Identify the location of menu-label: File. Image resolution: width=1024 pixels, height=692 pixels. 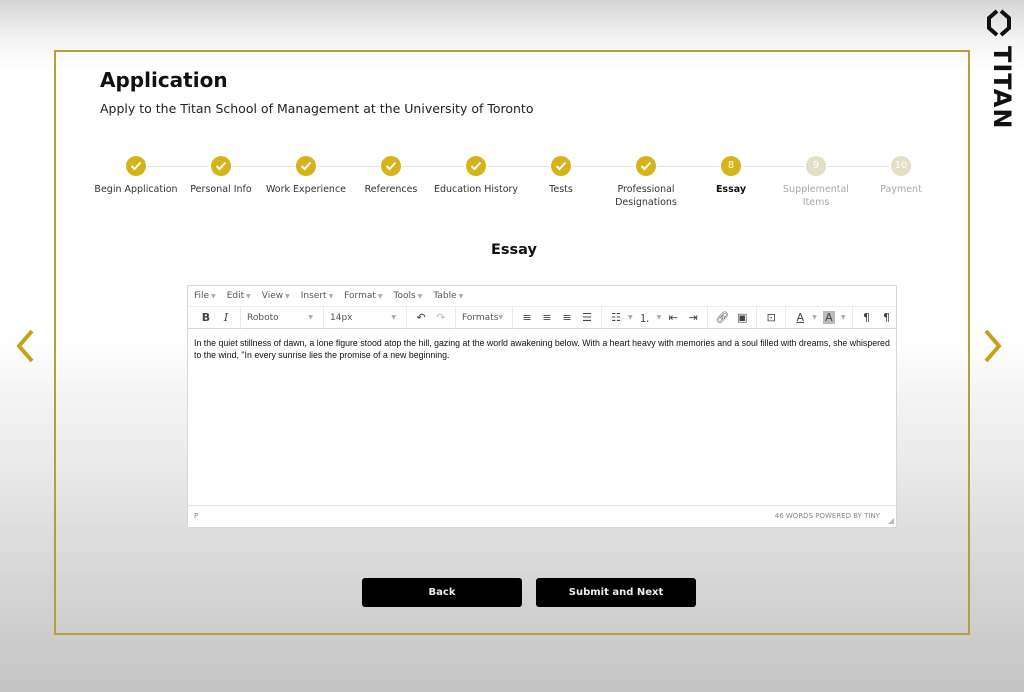
(202, 296).